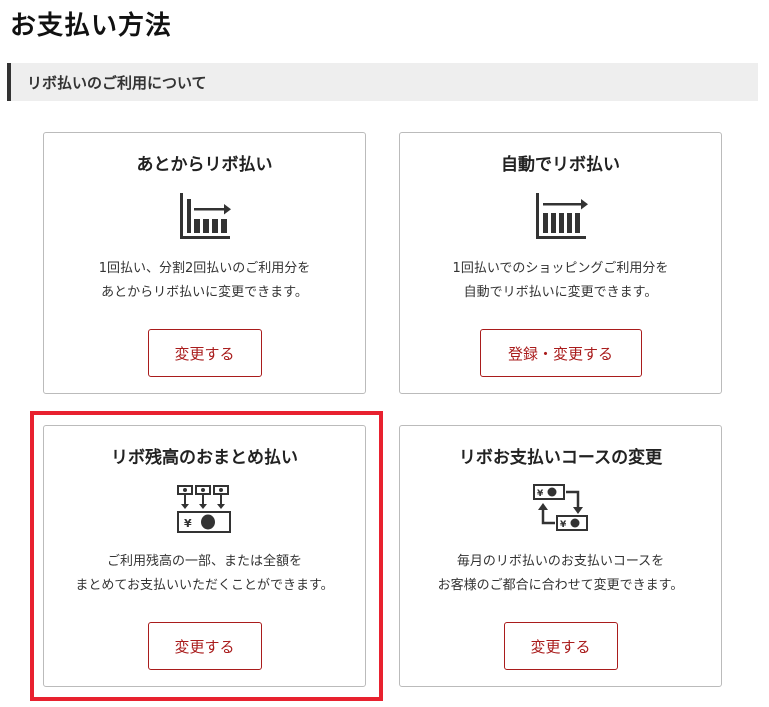 The image size is (769, 707). I want to click on card-title: リボお支払いコースの変更, so click(560, 458).